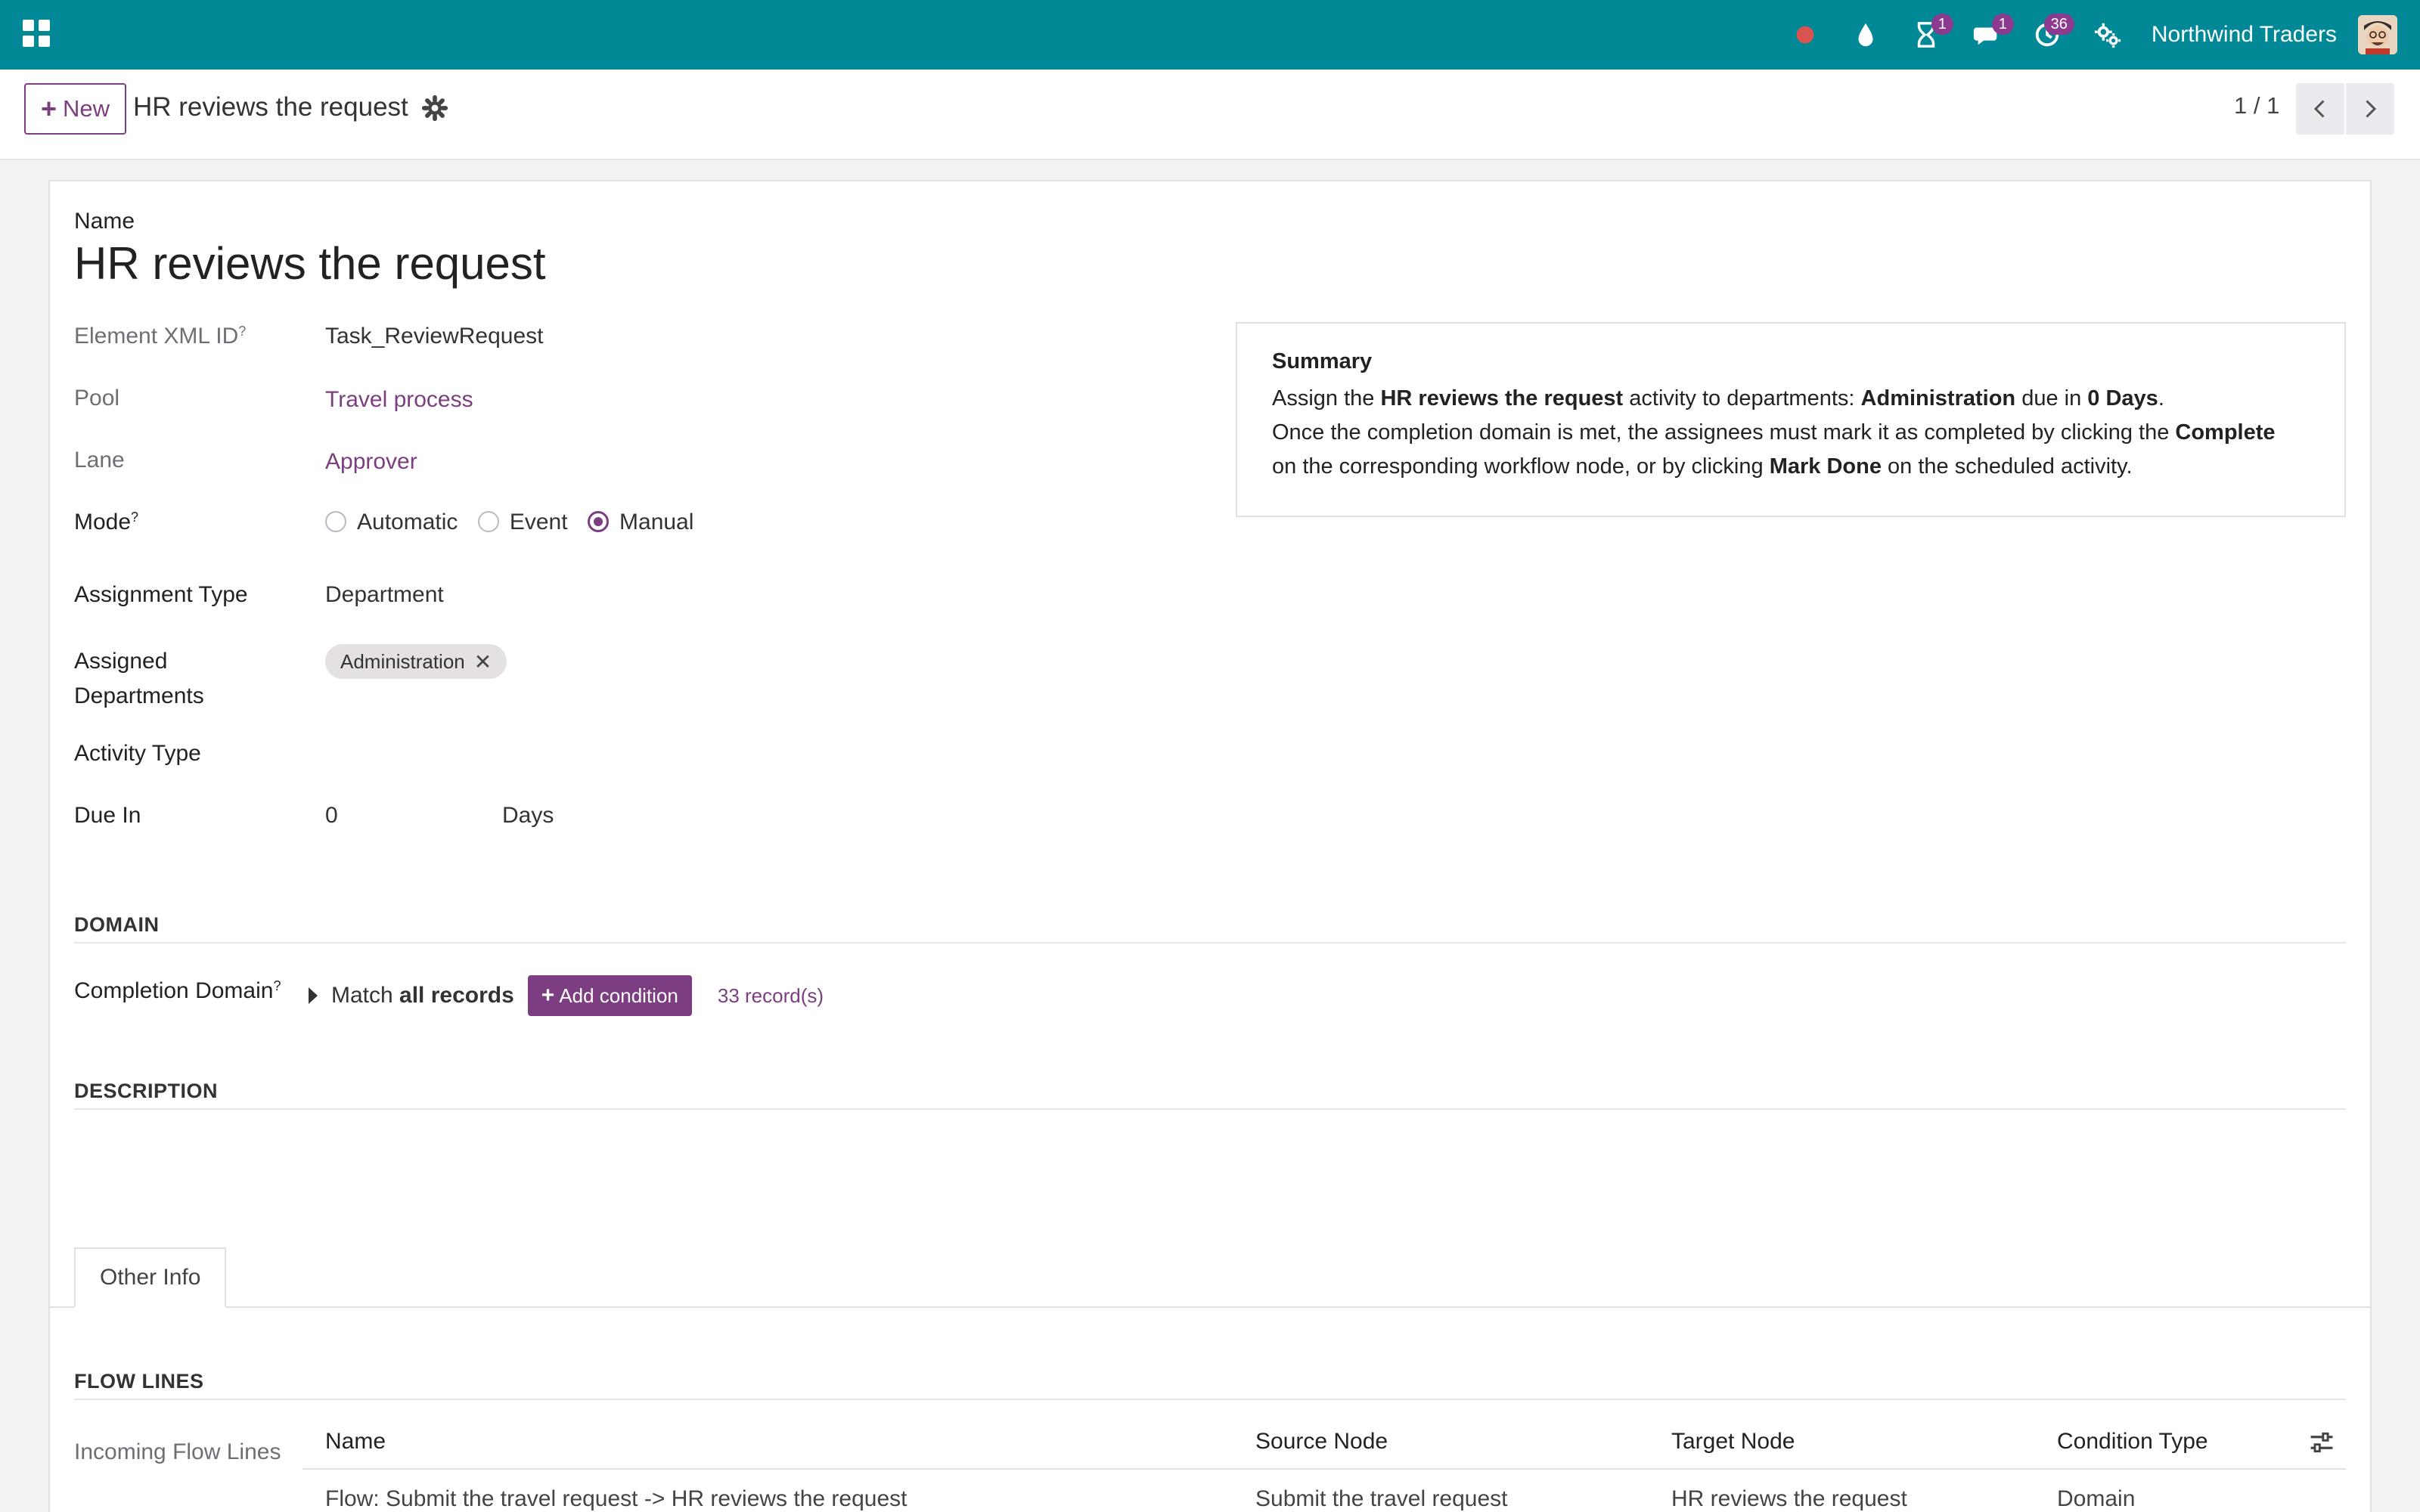  Describe the element at coordinates (177, 990) in the screenshot. I see `completion-domain-label: Completion Domain?` at that location.